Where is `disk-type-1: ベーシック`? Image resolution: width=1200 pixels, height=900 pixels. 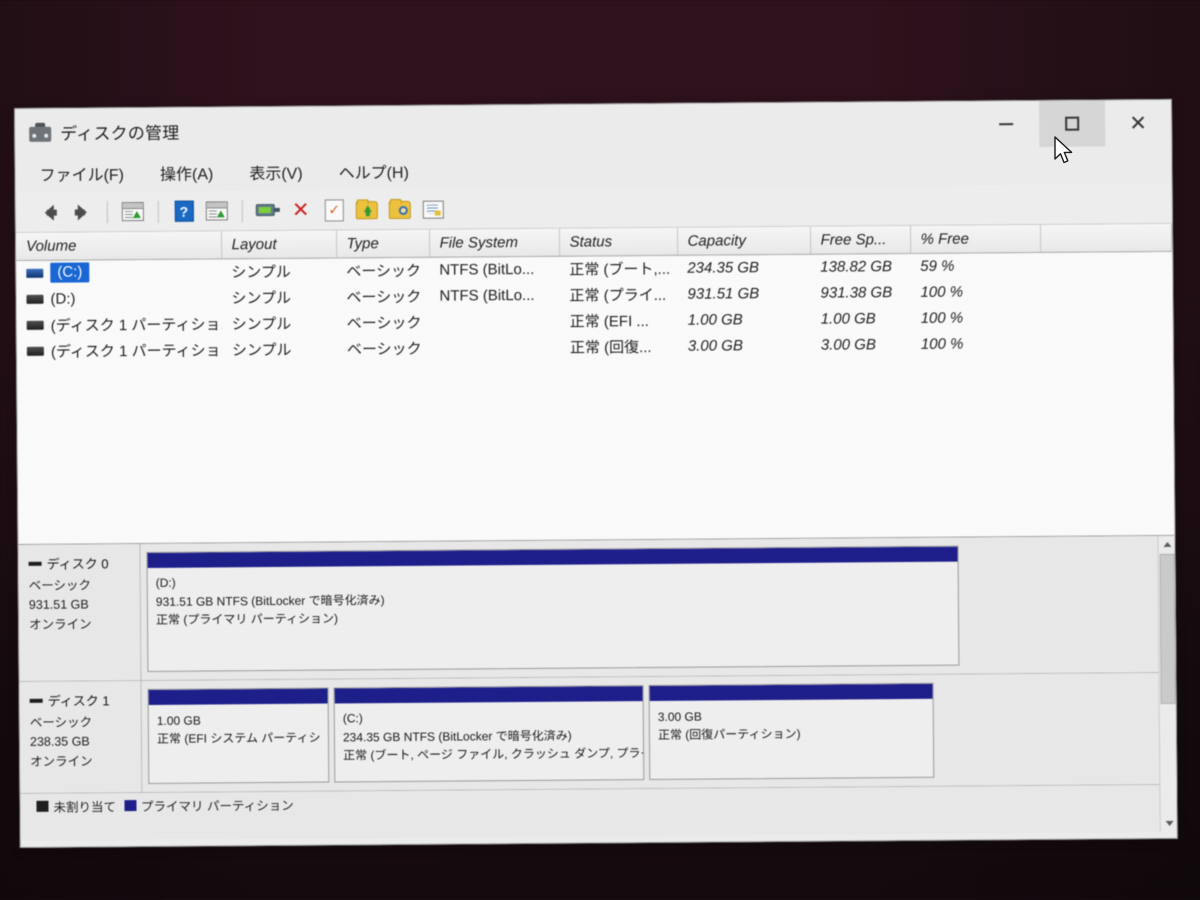 disk-type-1: ベーシック is located at coordinates (61, 722).